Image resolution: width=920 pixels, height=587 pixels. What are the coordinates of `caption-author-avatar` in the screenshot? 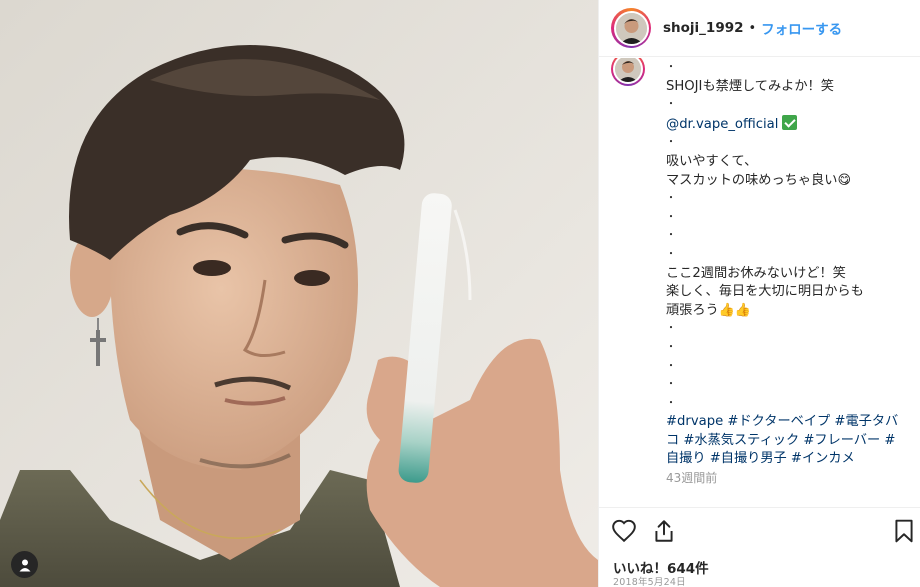 It's located at (628, 72).